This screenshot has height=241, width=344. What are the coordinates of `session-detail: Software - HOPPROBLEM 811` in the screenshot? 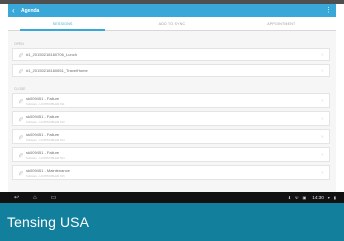 It's located at (45, 103).